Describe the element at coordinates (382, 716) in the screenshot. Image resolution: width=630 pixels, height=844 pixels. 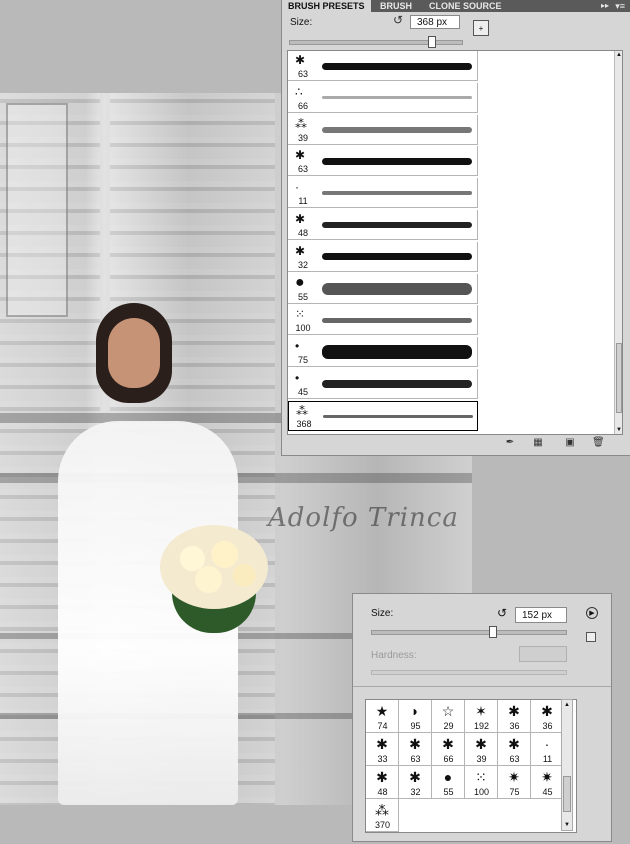
I see `brush-tip-cell: ★ 74` at that location.